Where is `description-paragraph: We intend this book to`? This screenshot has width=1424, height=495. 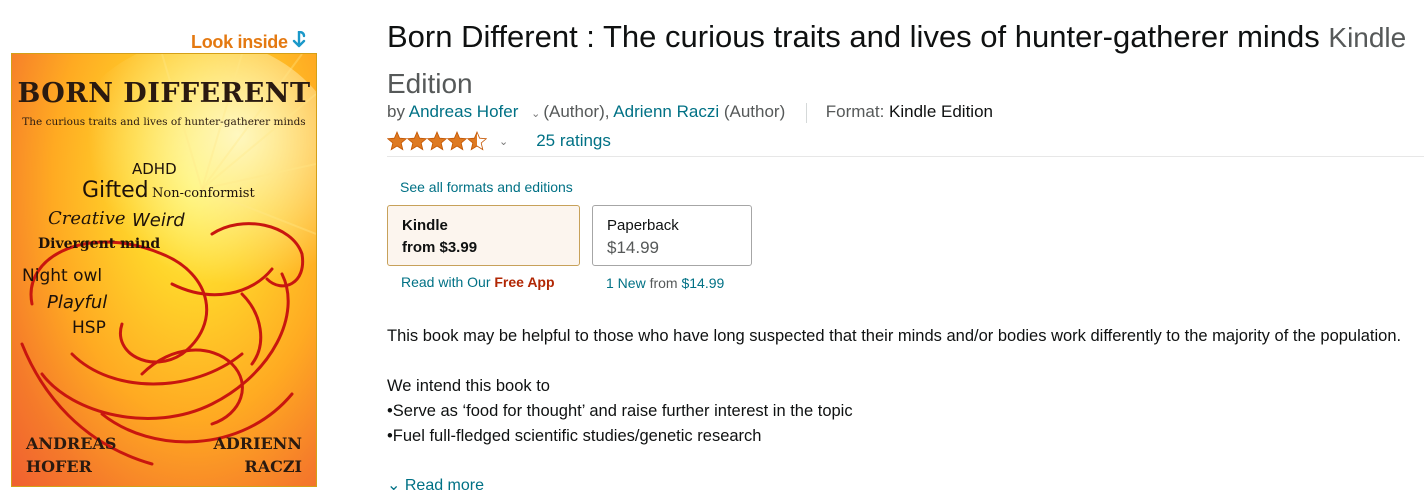
description-paragraph: We intend this book to is located at coordinates (468, 386).